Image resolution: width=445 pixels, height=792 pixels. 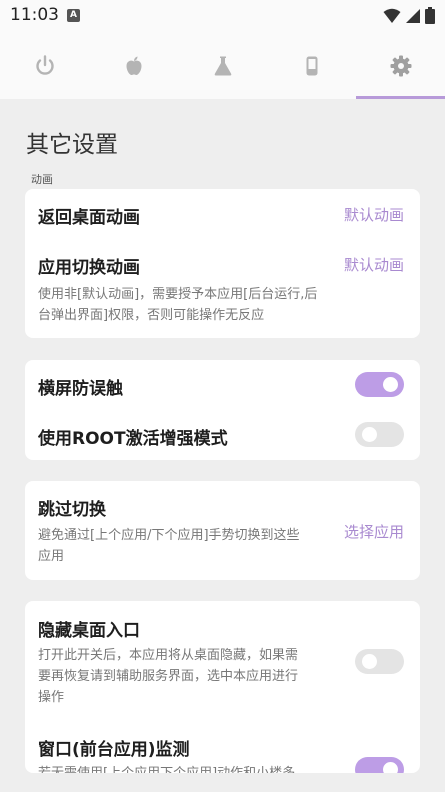 I want to click on hide-launcher-title: 隐藏桌面入口, so click(x=89, y=631).